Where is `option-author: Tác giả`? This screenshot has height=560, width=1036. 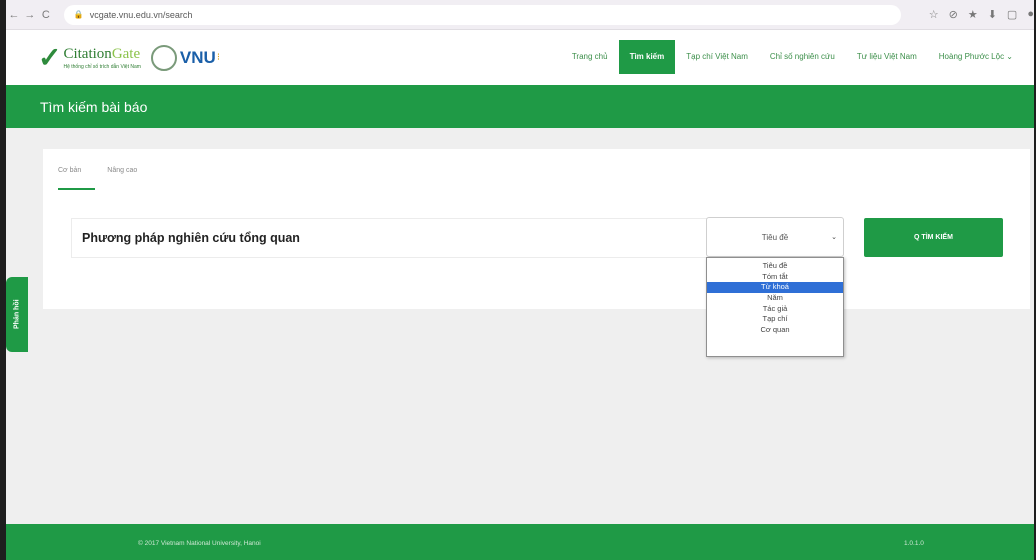
option-author: Tác giả is located at coordinates (775, 309).